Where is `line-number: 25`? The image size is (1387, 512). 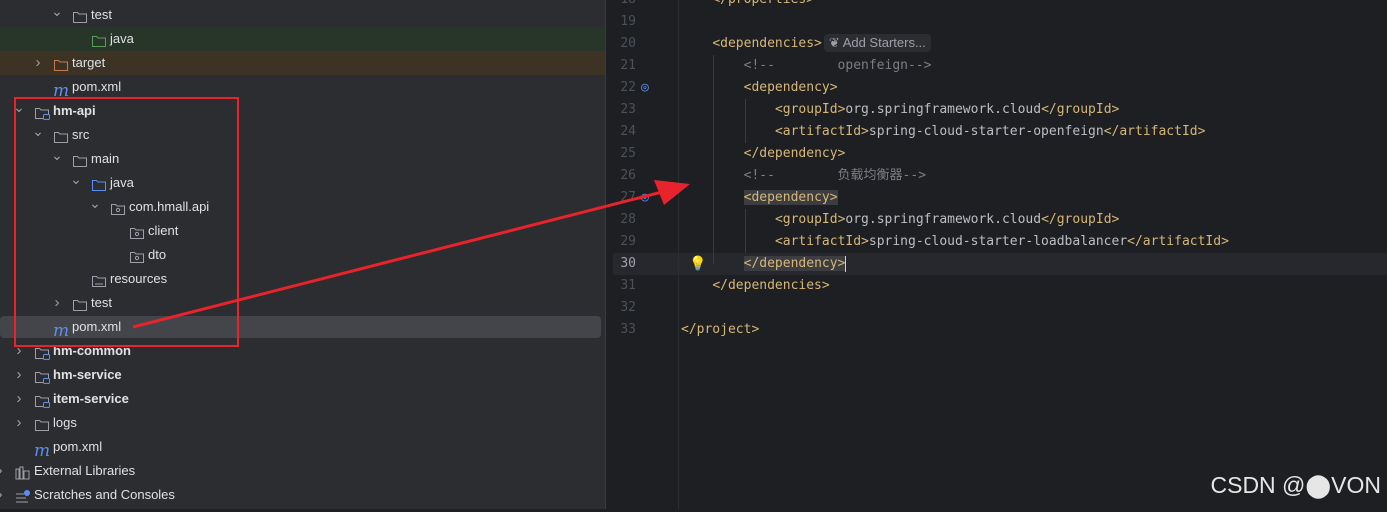
line-number: 25 is located at coordinates (628, 153).